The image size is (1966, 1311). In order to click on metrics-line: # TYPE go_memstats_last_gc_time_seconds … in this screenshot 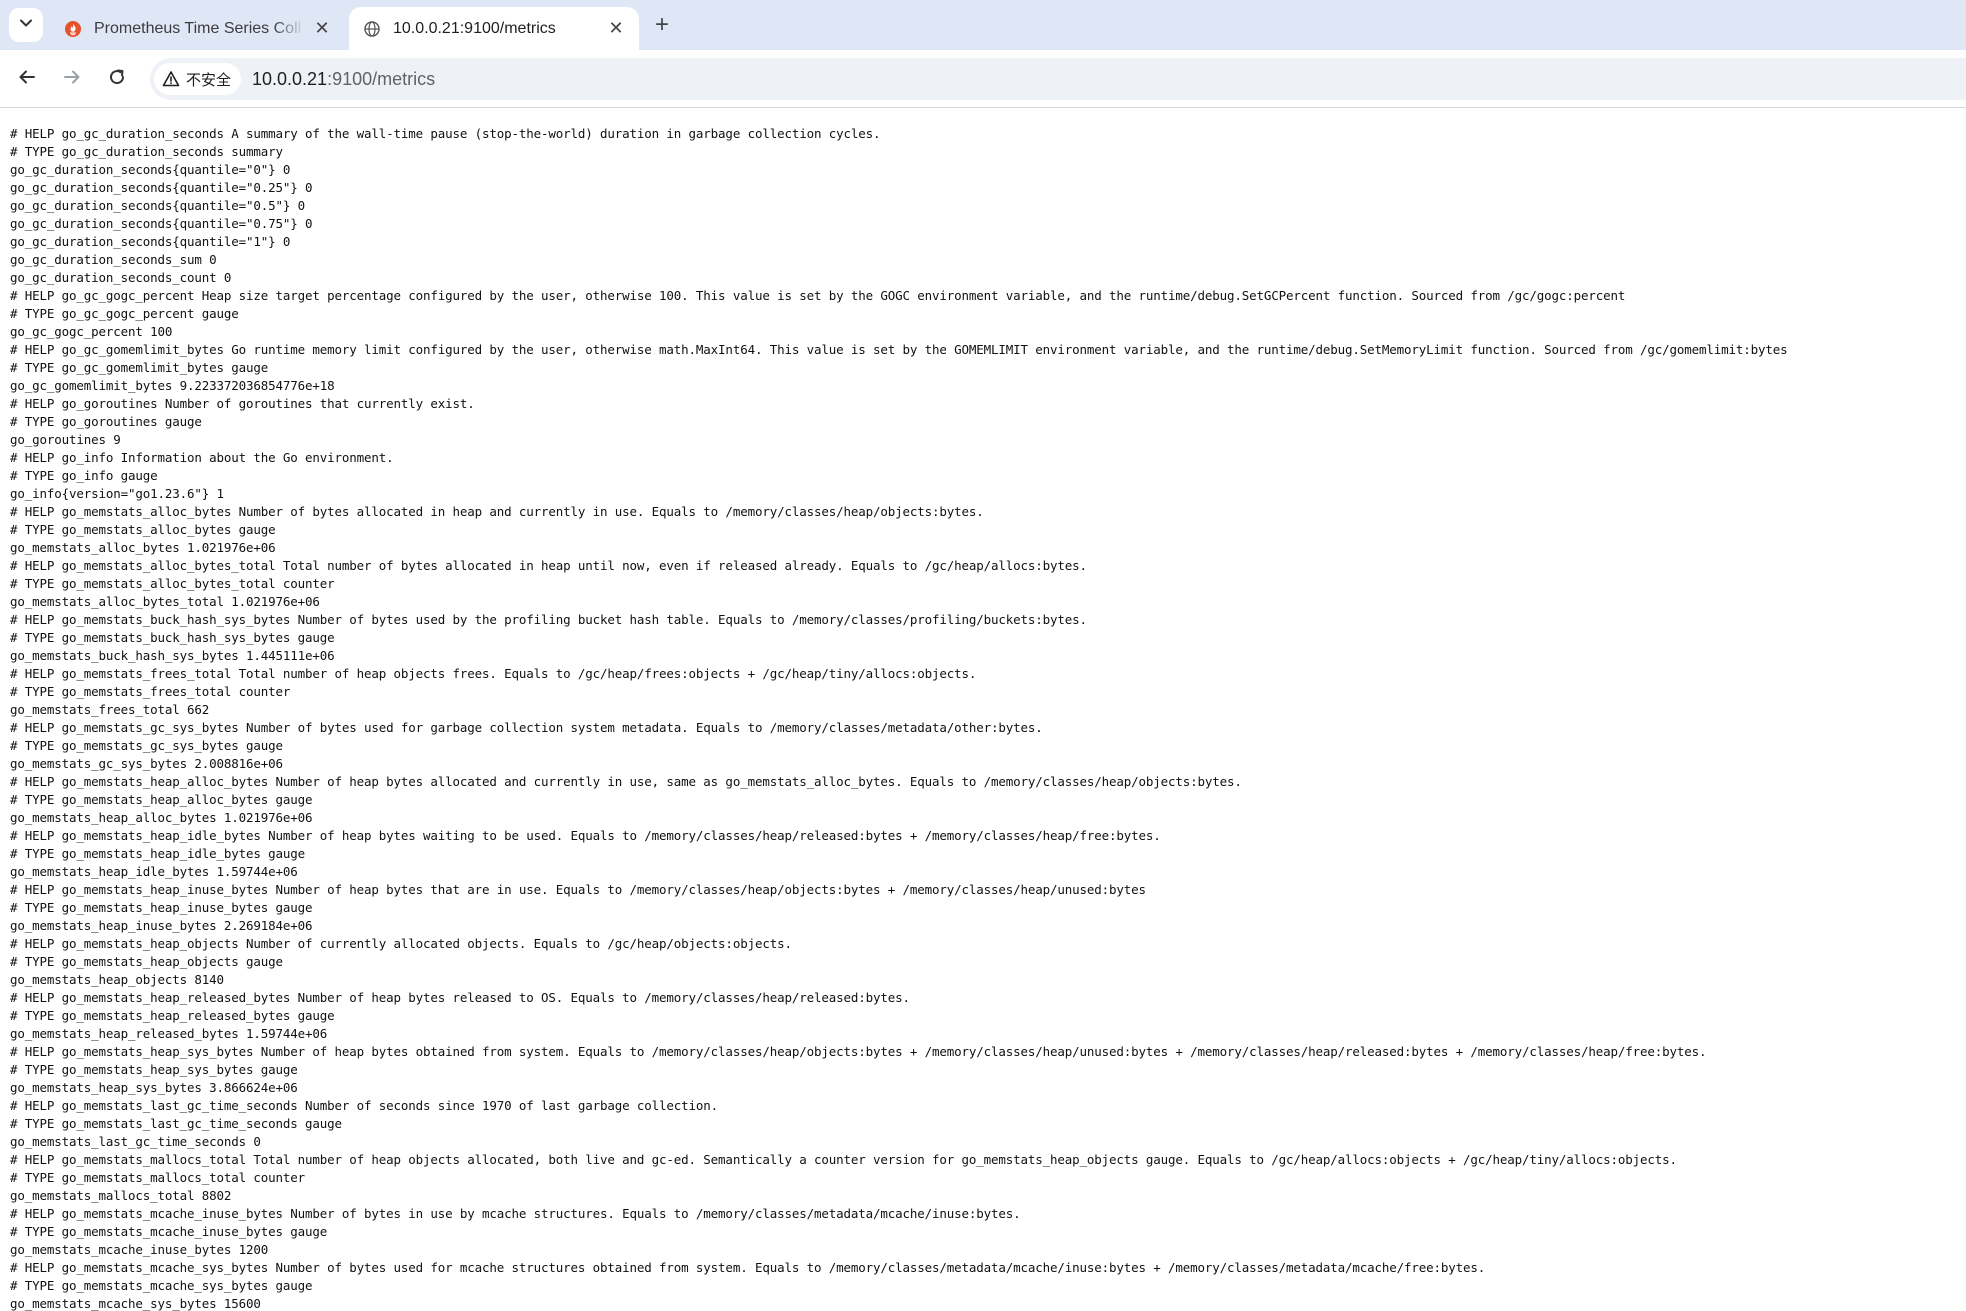, I will do `click(176, 1123)`.